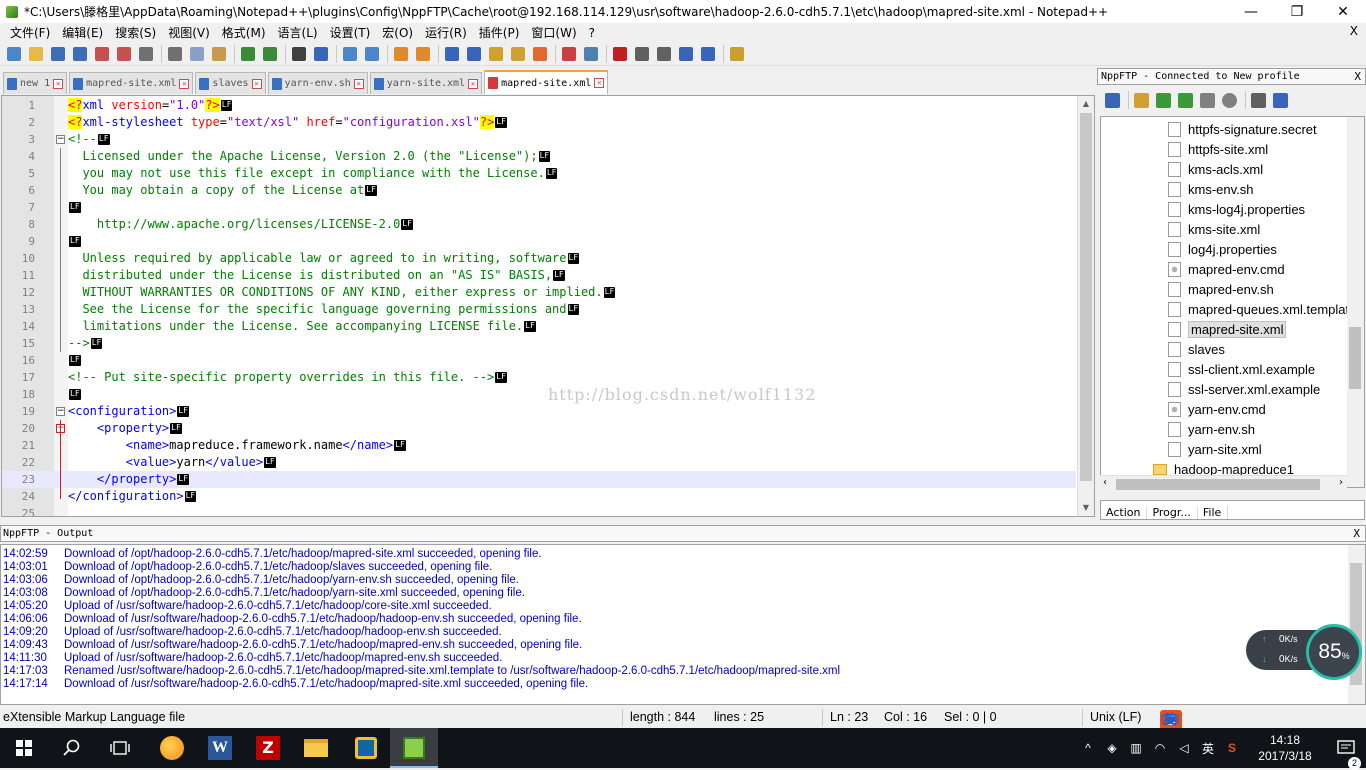  What do you see at coordinates (590, 53) in the screenshot?
I see `monitor-button` at bounding box center [590, 53].